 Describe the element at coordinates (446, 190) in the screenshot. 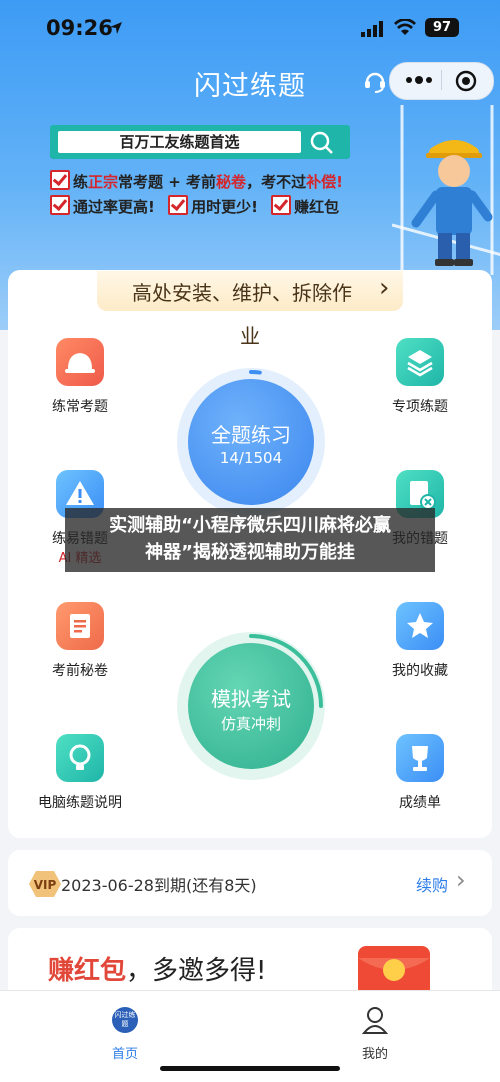

I see `construction-worker-illustration` at that location.